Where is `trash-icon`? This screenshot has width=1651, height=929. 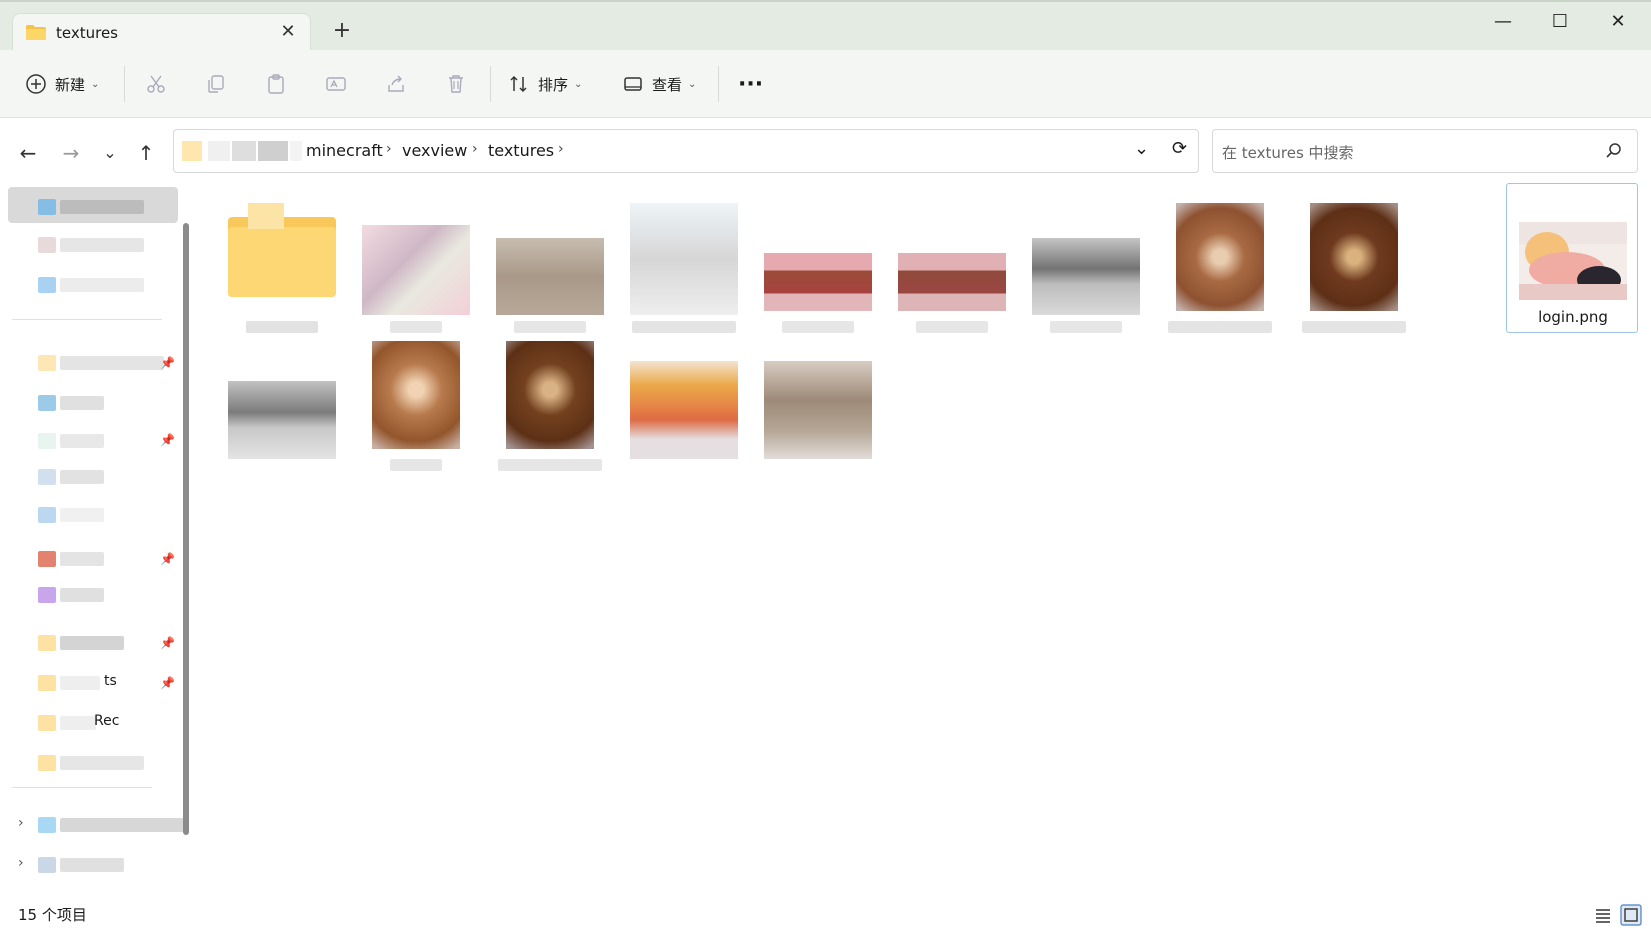 trash-icon is located at coordinates (456, 84).